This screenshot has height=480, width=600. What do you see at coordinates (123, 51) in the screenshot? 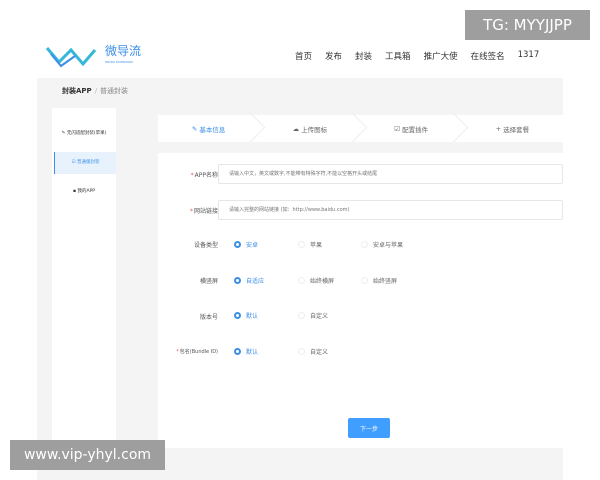
I see `logo-text: 微导流` at bounding box center [123, 51].